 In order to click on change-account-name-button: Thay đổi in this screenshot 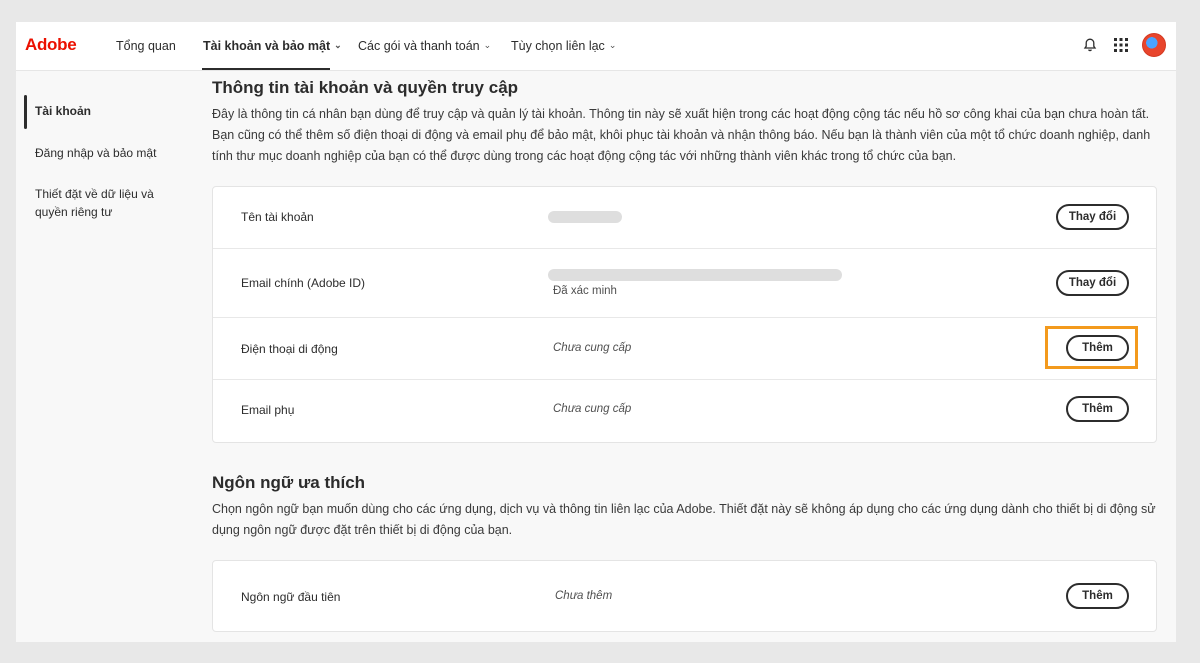, I will do `click(1092, 217)`.